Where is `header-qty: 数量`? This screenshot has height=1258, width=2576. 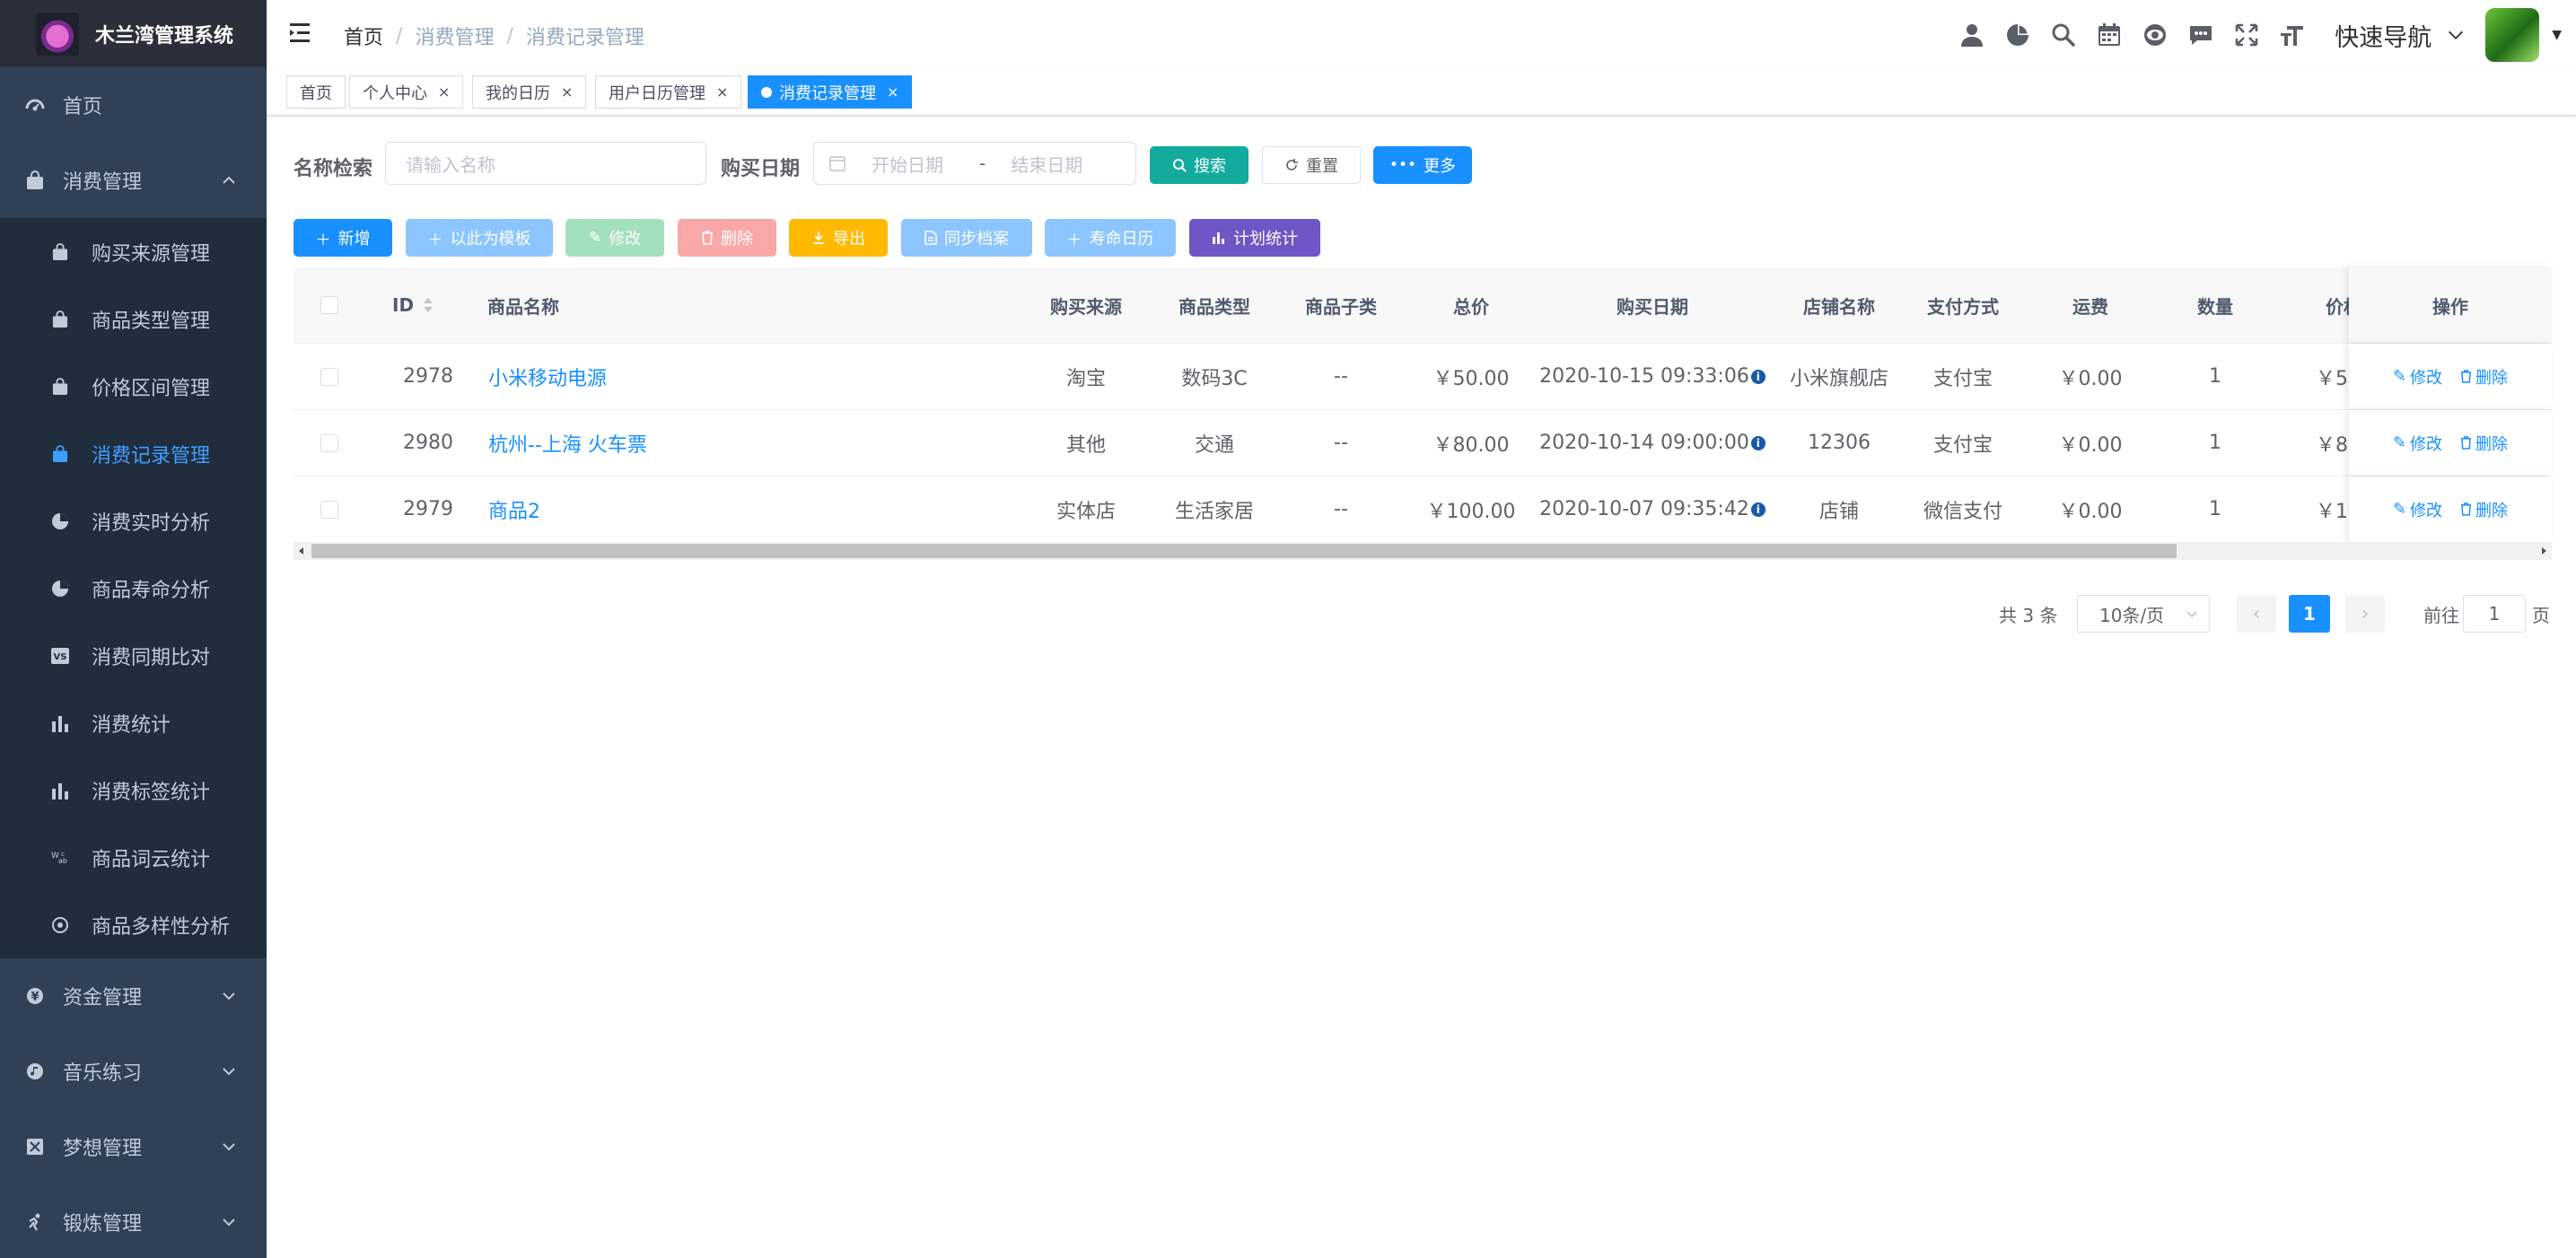 header-qty: 数量 is located at coordinates (2215, 306).